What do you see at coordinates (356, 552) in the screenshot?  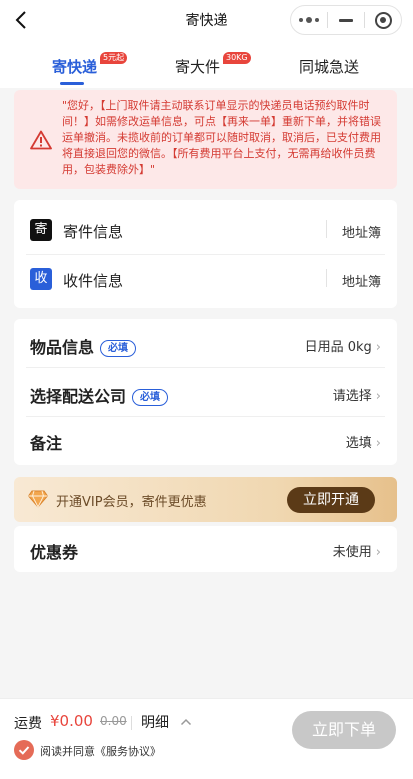 I see `coupon-value: 未使用 ›` at bounding box center [356, 552].